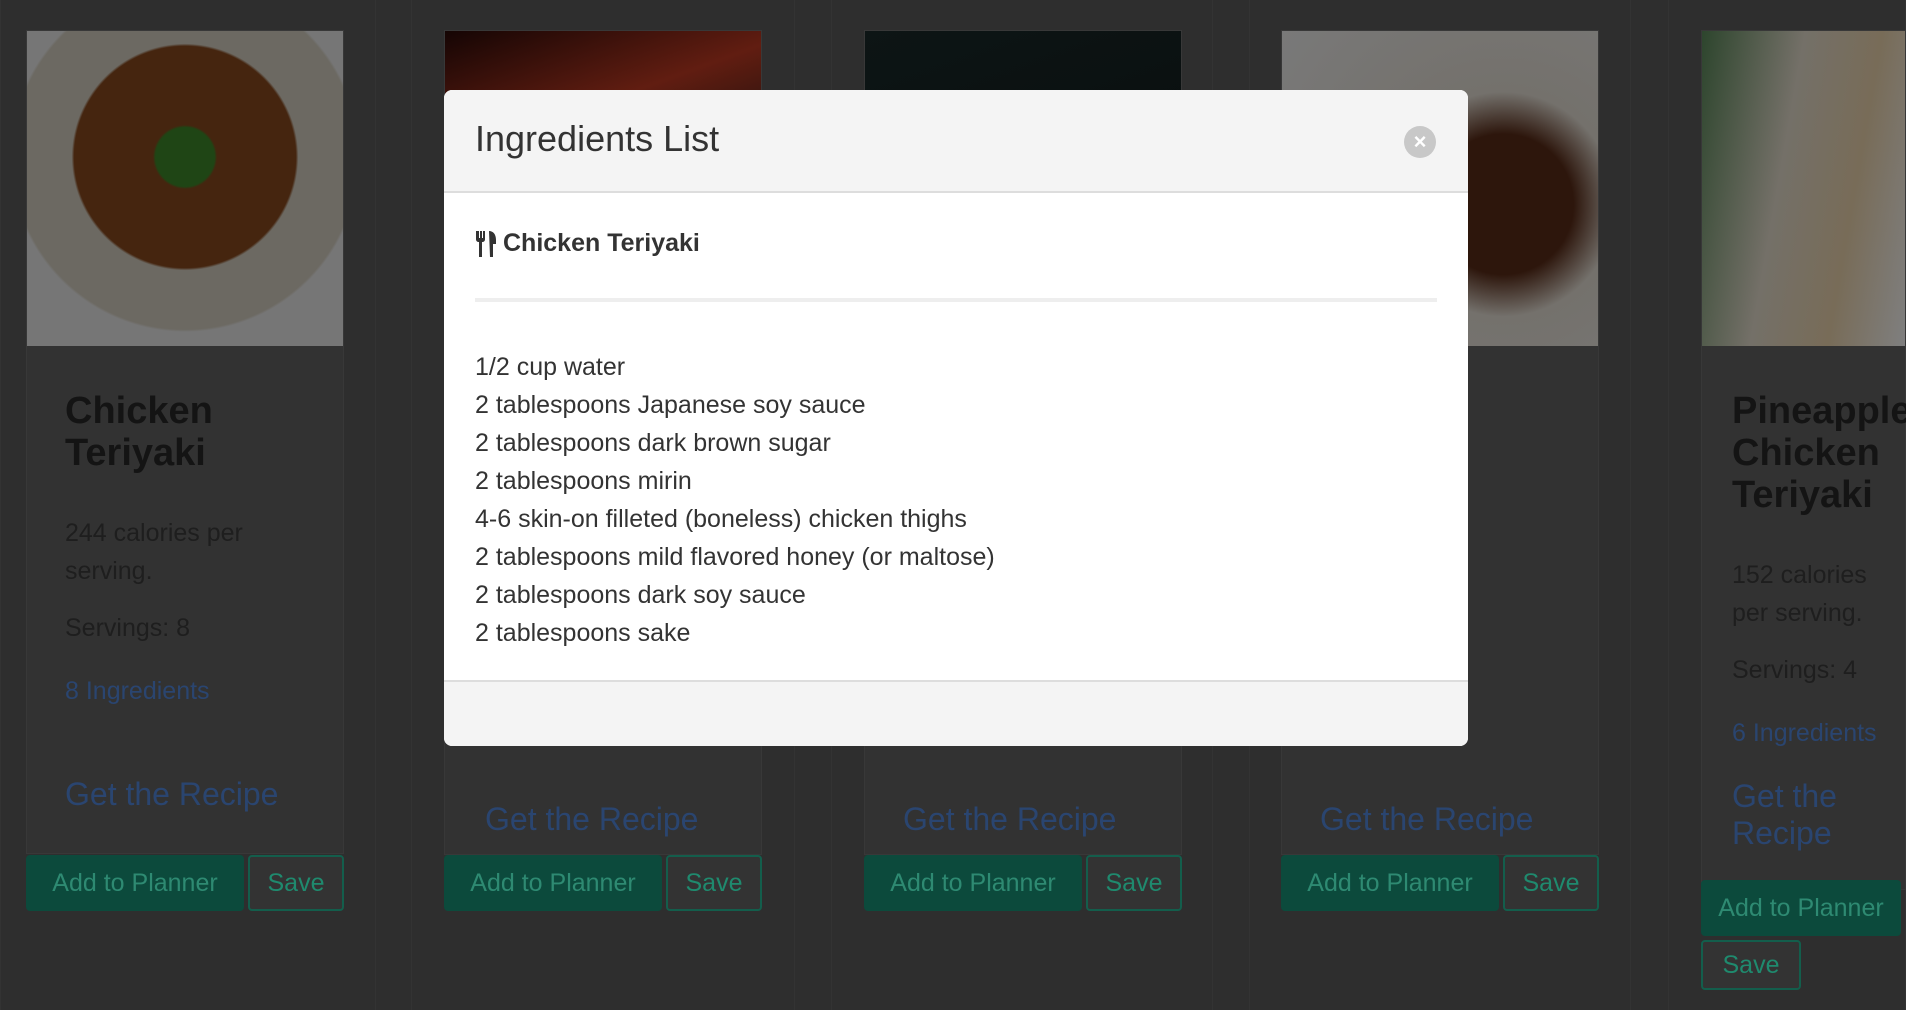 The image size is (1906, 1010). What do you see at coordinates (486, 243) in the screenshot?
I see `utensils-icon` at bounding box center [486, 243].